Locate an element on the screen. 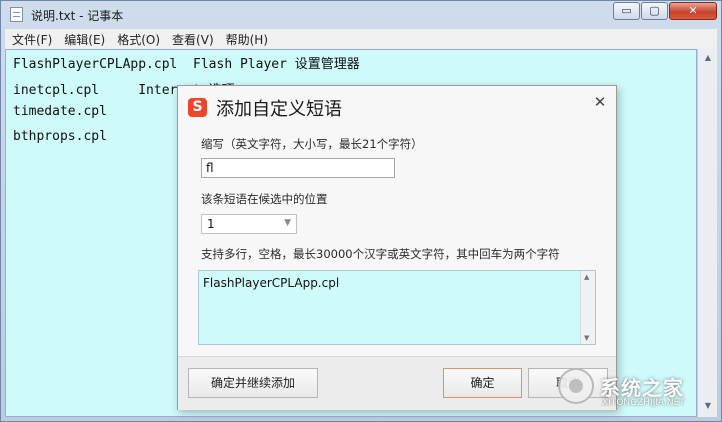 The width and height of the screenshot is (722, 422). watermark: 系统之家 XITONGZHIJIA.NET is located at coordinates (633, 388).